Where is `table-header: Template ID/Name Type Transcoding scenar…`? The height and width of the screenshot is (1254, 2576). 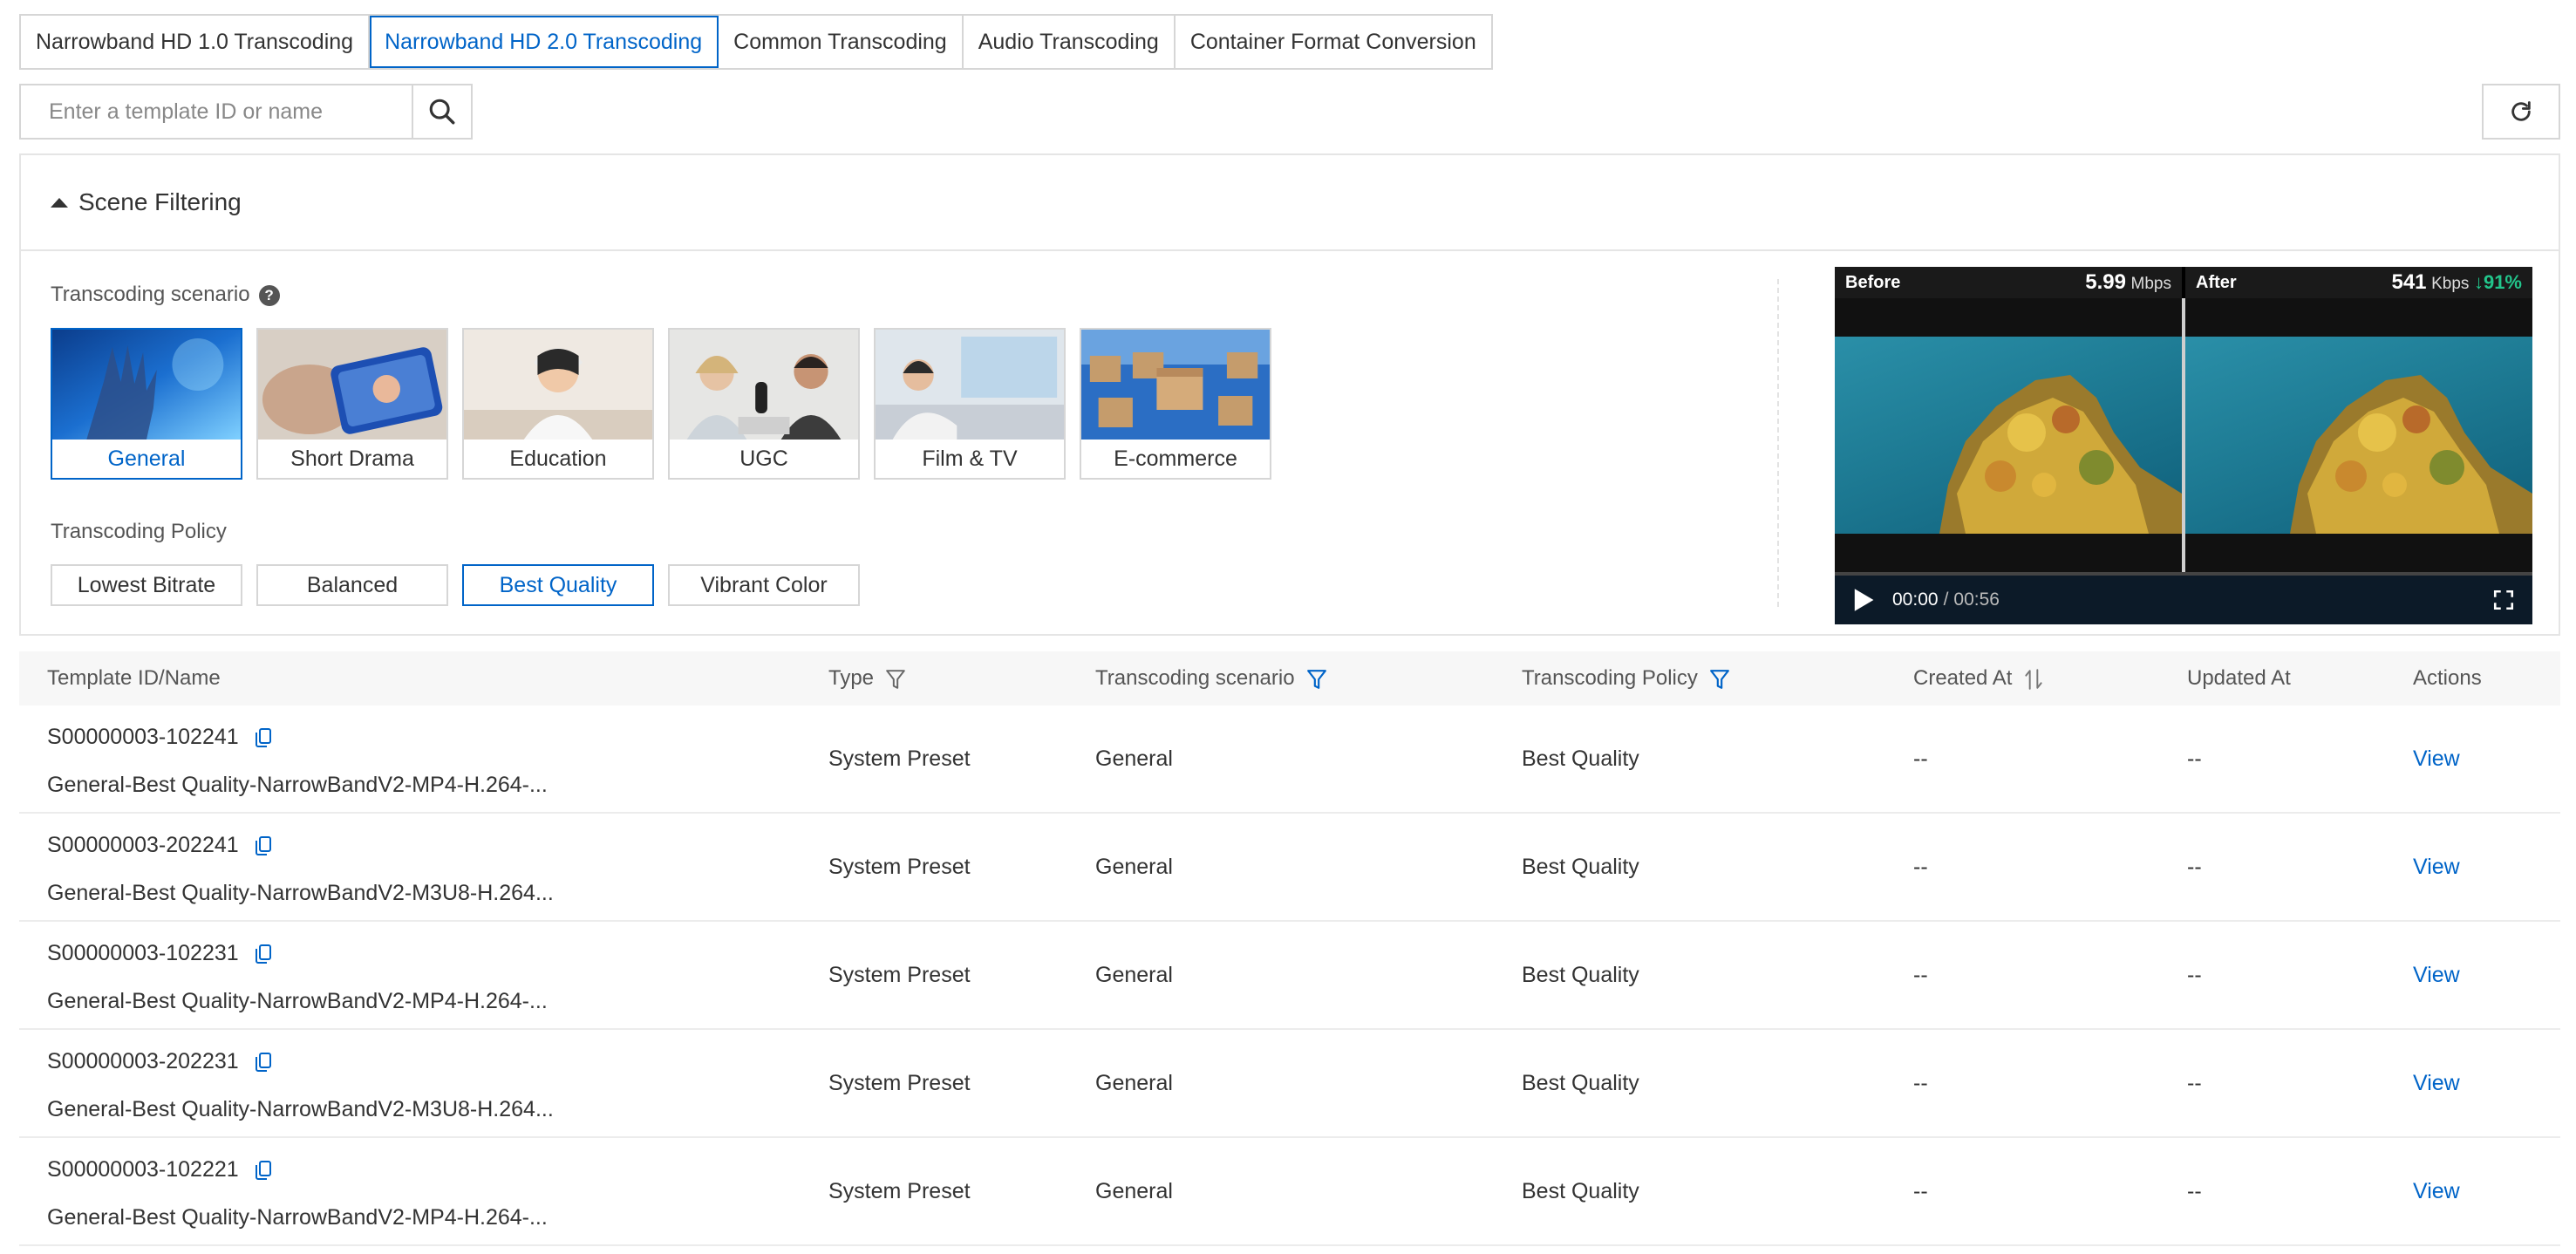 table-header: Template ID/Name Type Transcoding scenar… is located at coordinates (1289, 678).